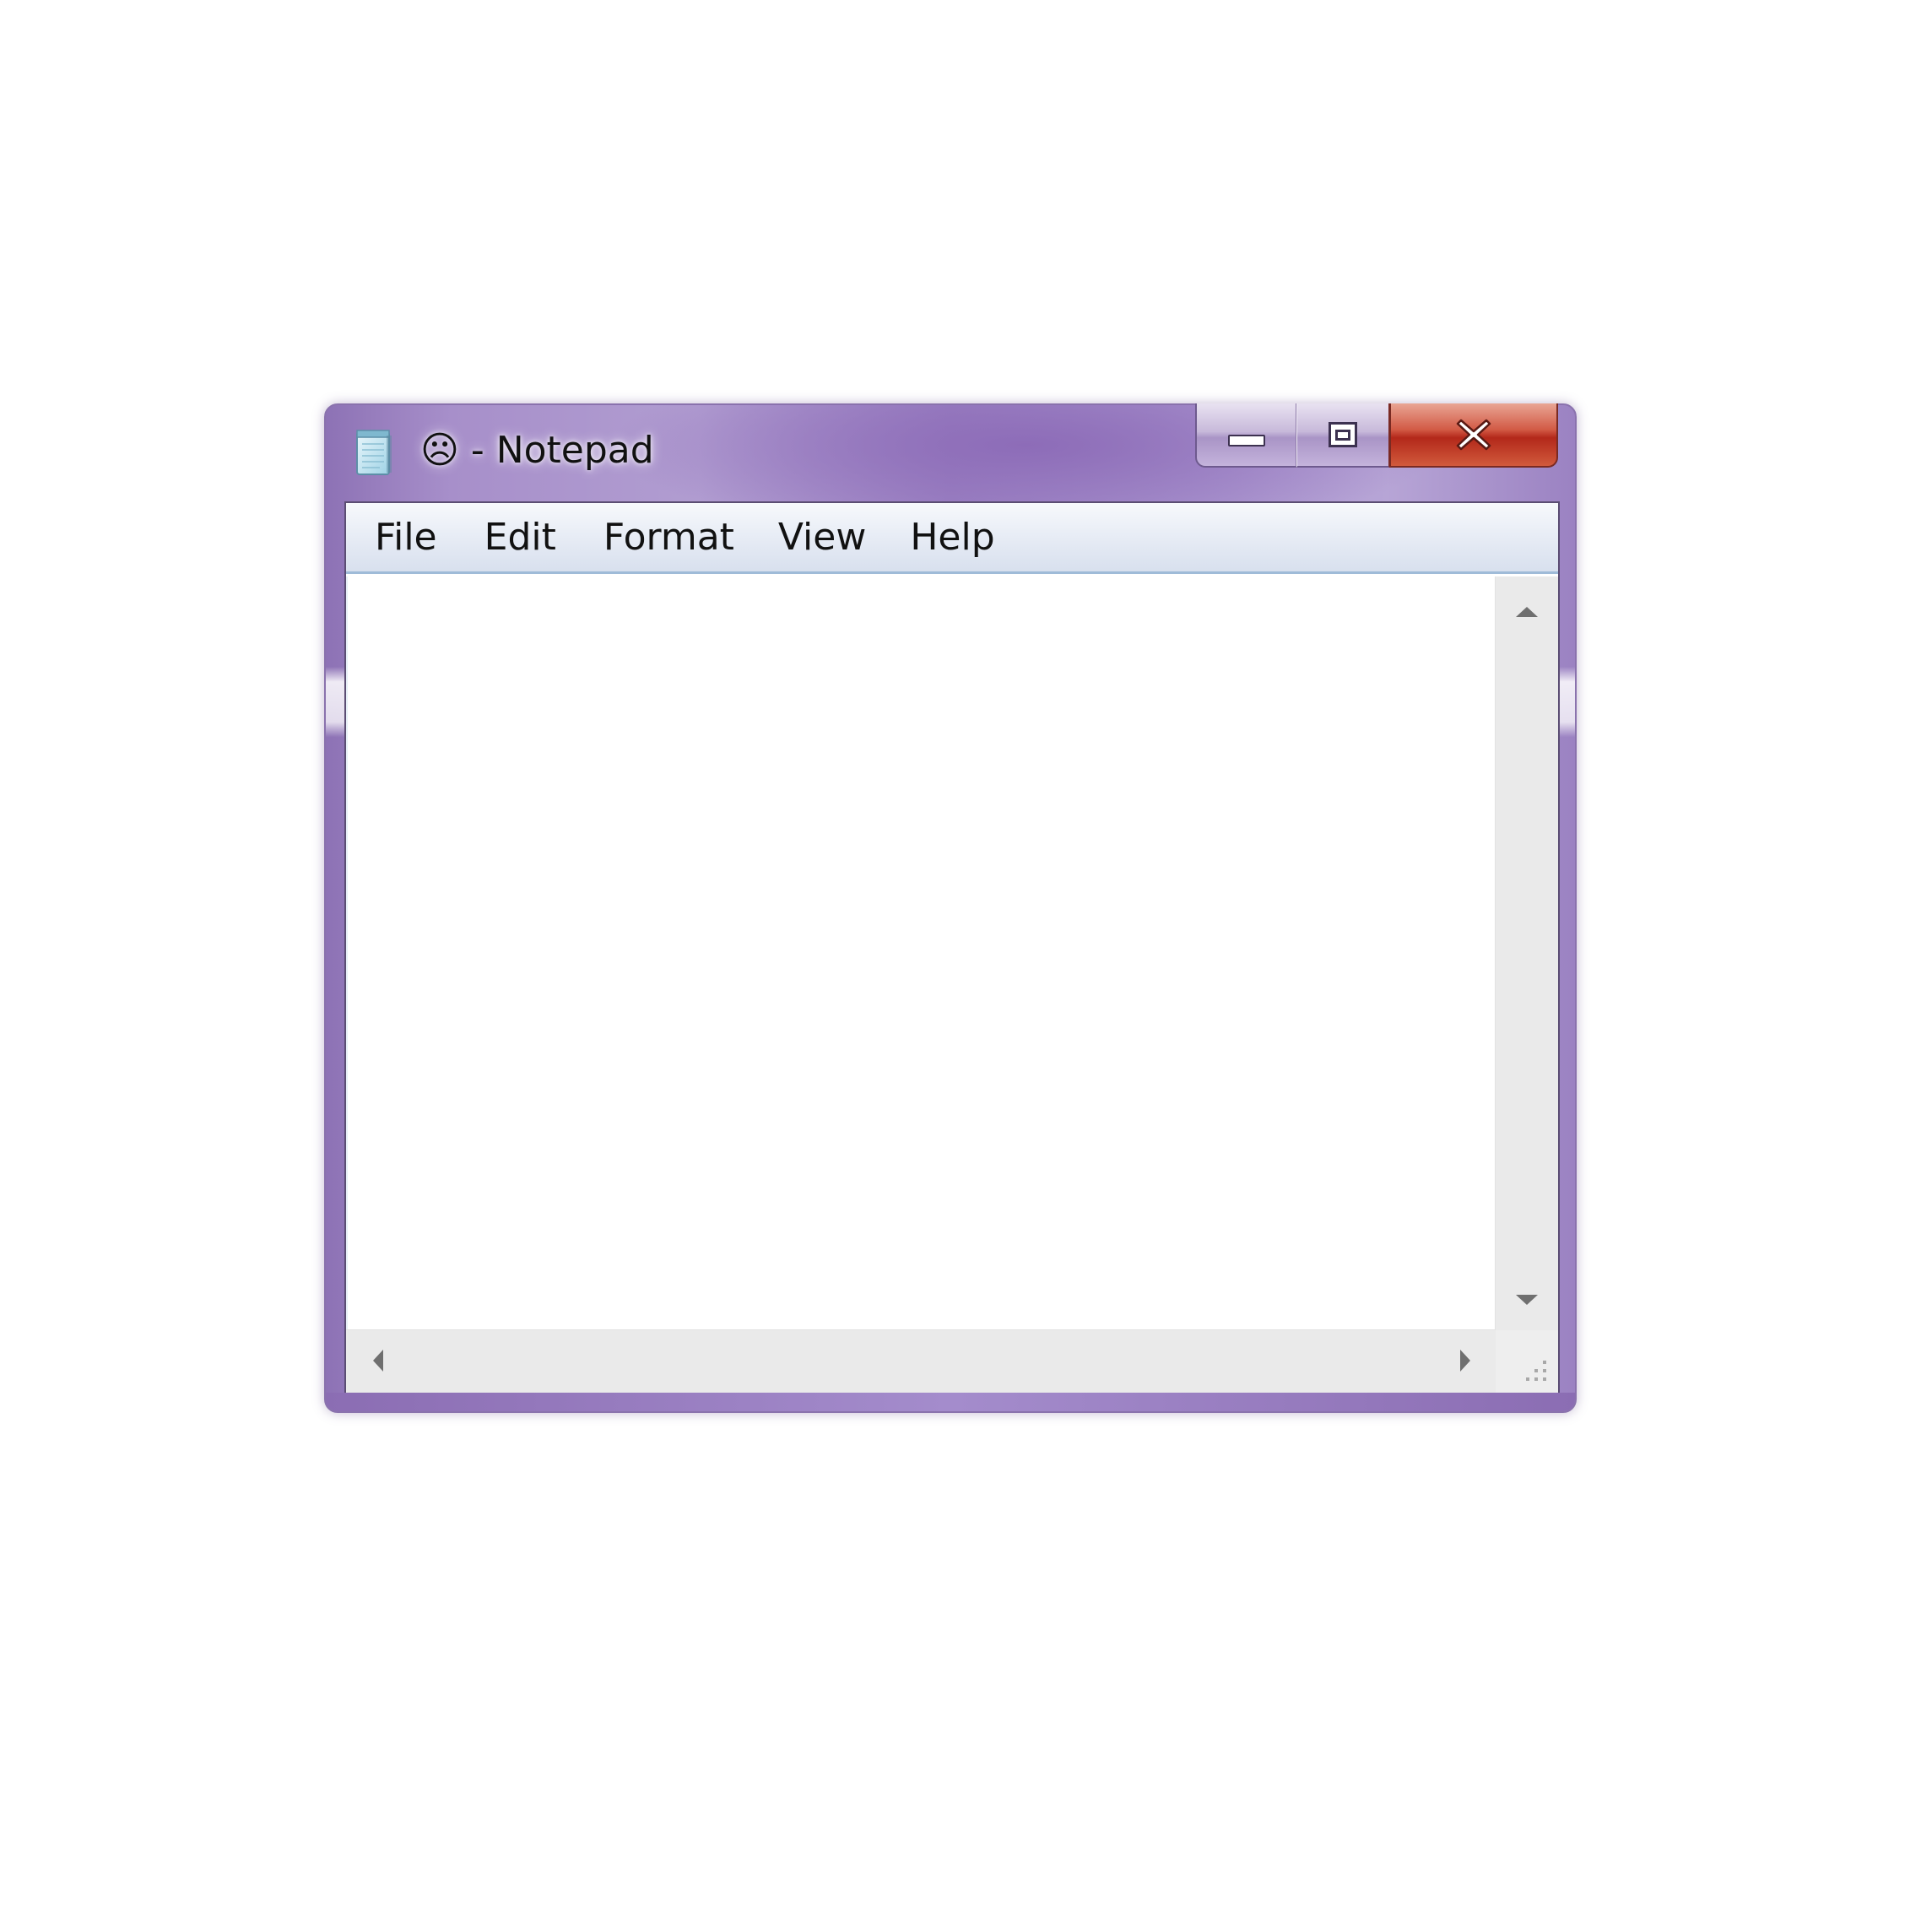  What do you see at coordinates (537, 450) in the screenshot?
I see `window-title: ☹ - Notepad` at bounding box center [537, 450].